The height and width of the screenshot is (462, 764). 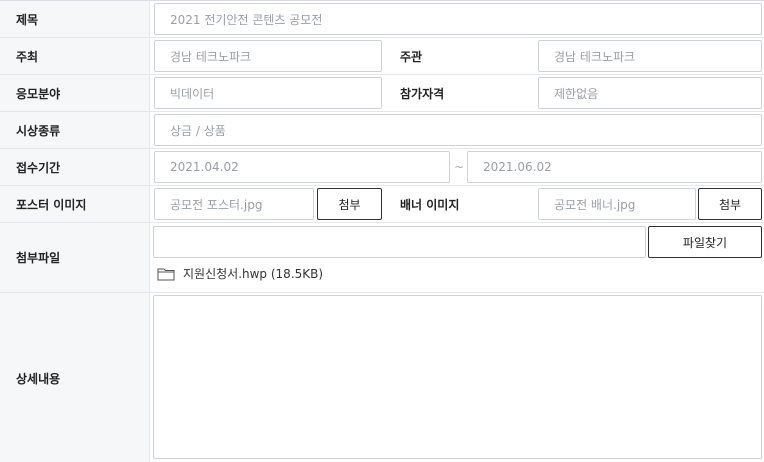 What do you see at coordinates (234, 204) in the screenshot?
I see `poster-input: 공모전 포스터.jpg` at bounding box center [234, 204].